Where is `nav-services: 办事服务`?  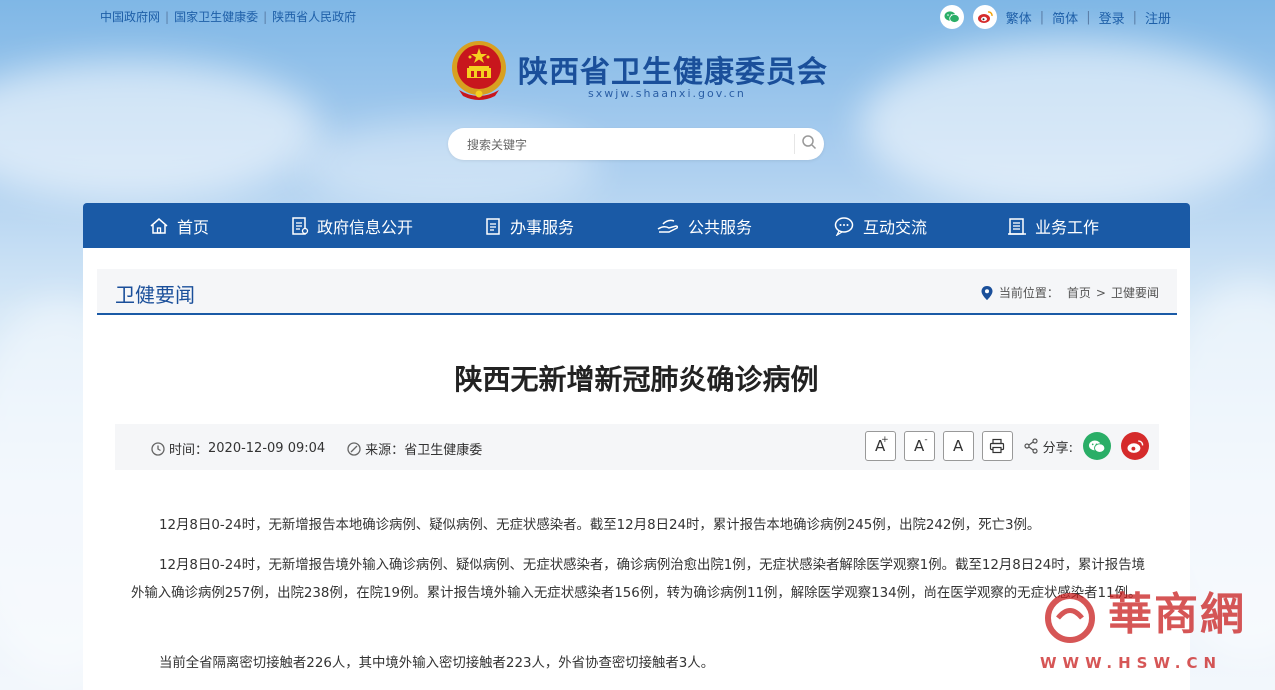
nav-services: 办事服务 is located at coordinates (529, 225).